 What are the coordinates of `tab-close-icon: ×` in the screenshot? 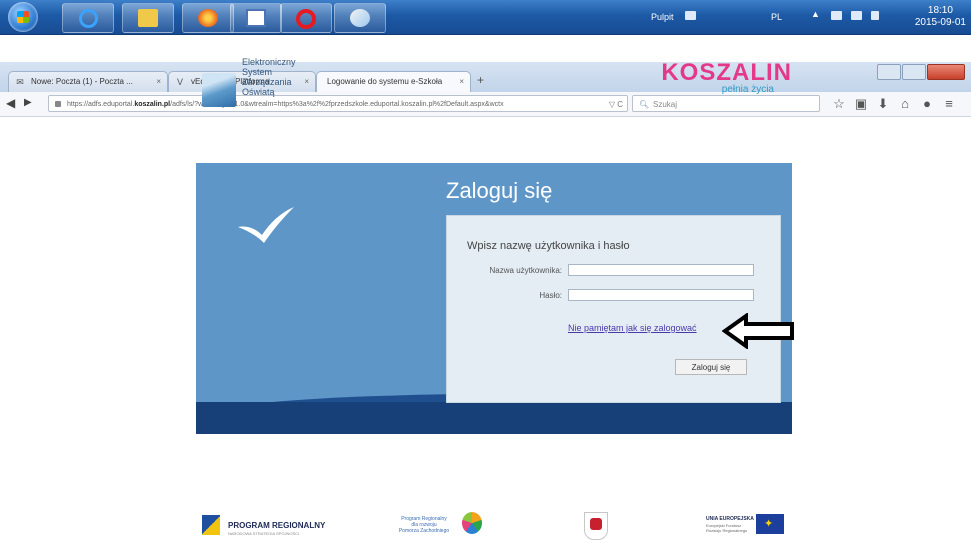 It's located at (158, 82).